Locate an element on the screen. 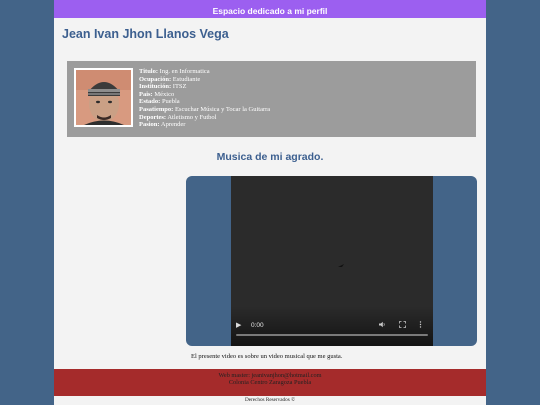 The height and width of the screenshot is (405, 540). music-section-title: Musica de mi agrado. is located at coordinates (270, 157).